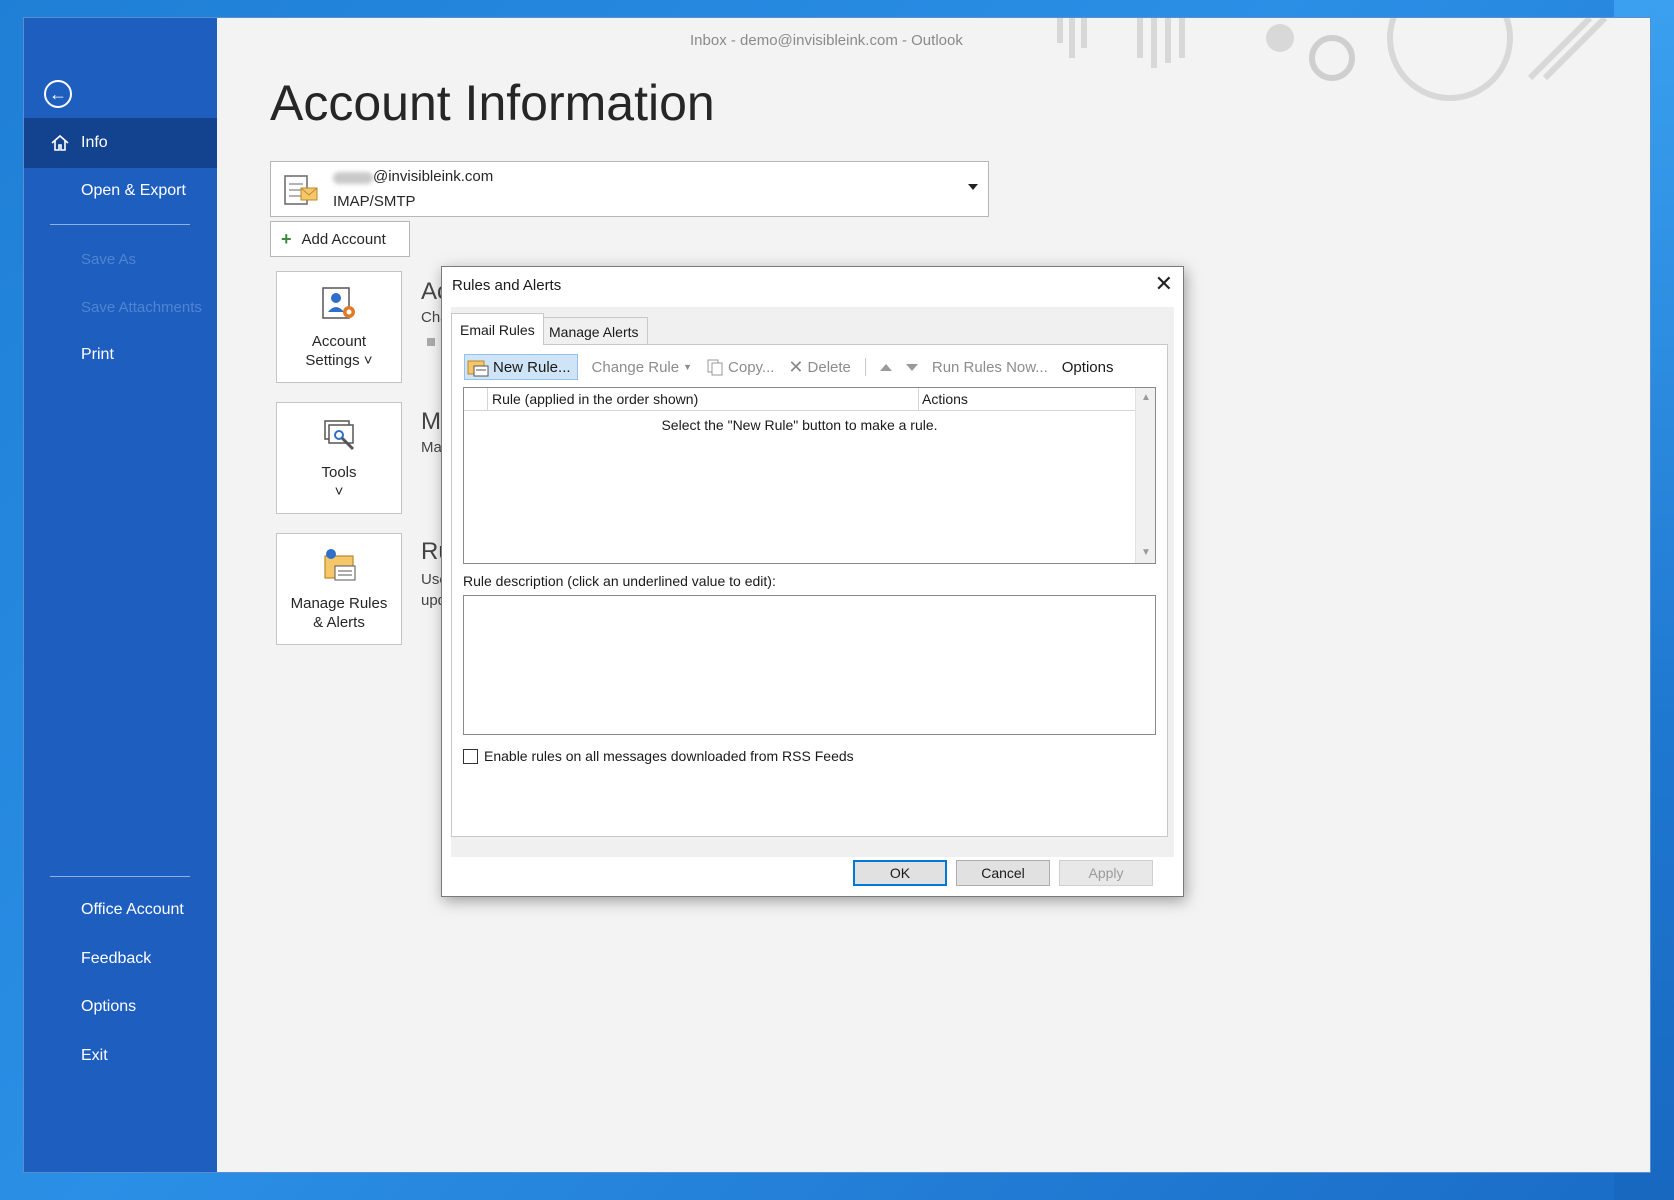 The width and height of the screenshot is (1674, 1200). I want to click on rules-list-scrollbar: ▲ ▼, so click(1145, 475).